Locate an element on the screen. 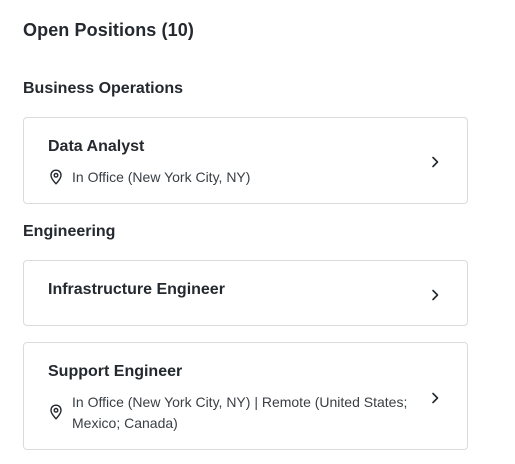 The height and width of the screenshot is (464, 515). department-heading-engineering: Engineering is located at coordinates (69, 231).